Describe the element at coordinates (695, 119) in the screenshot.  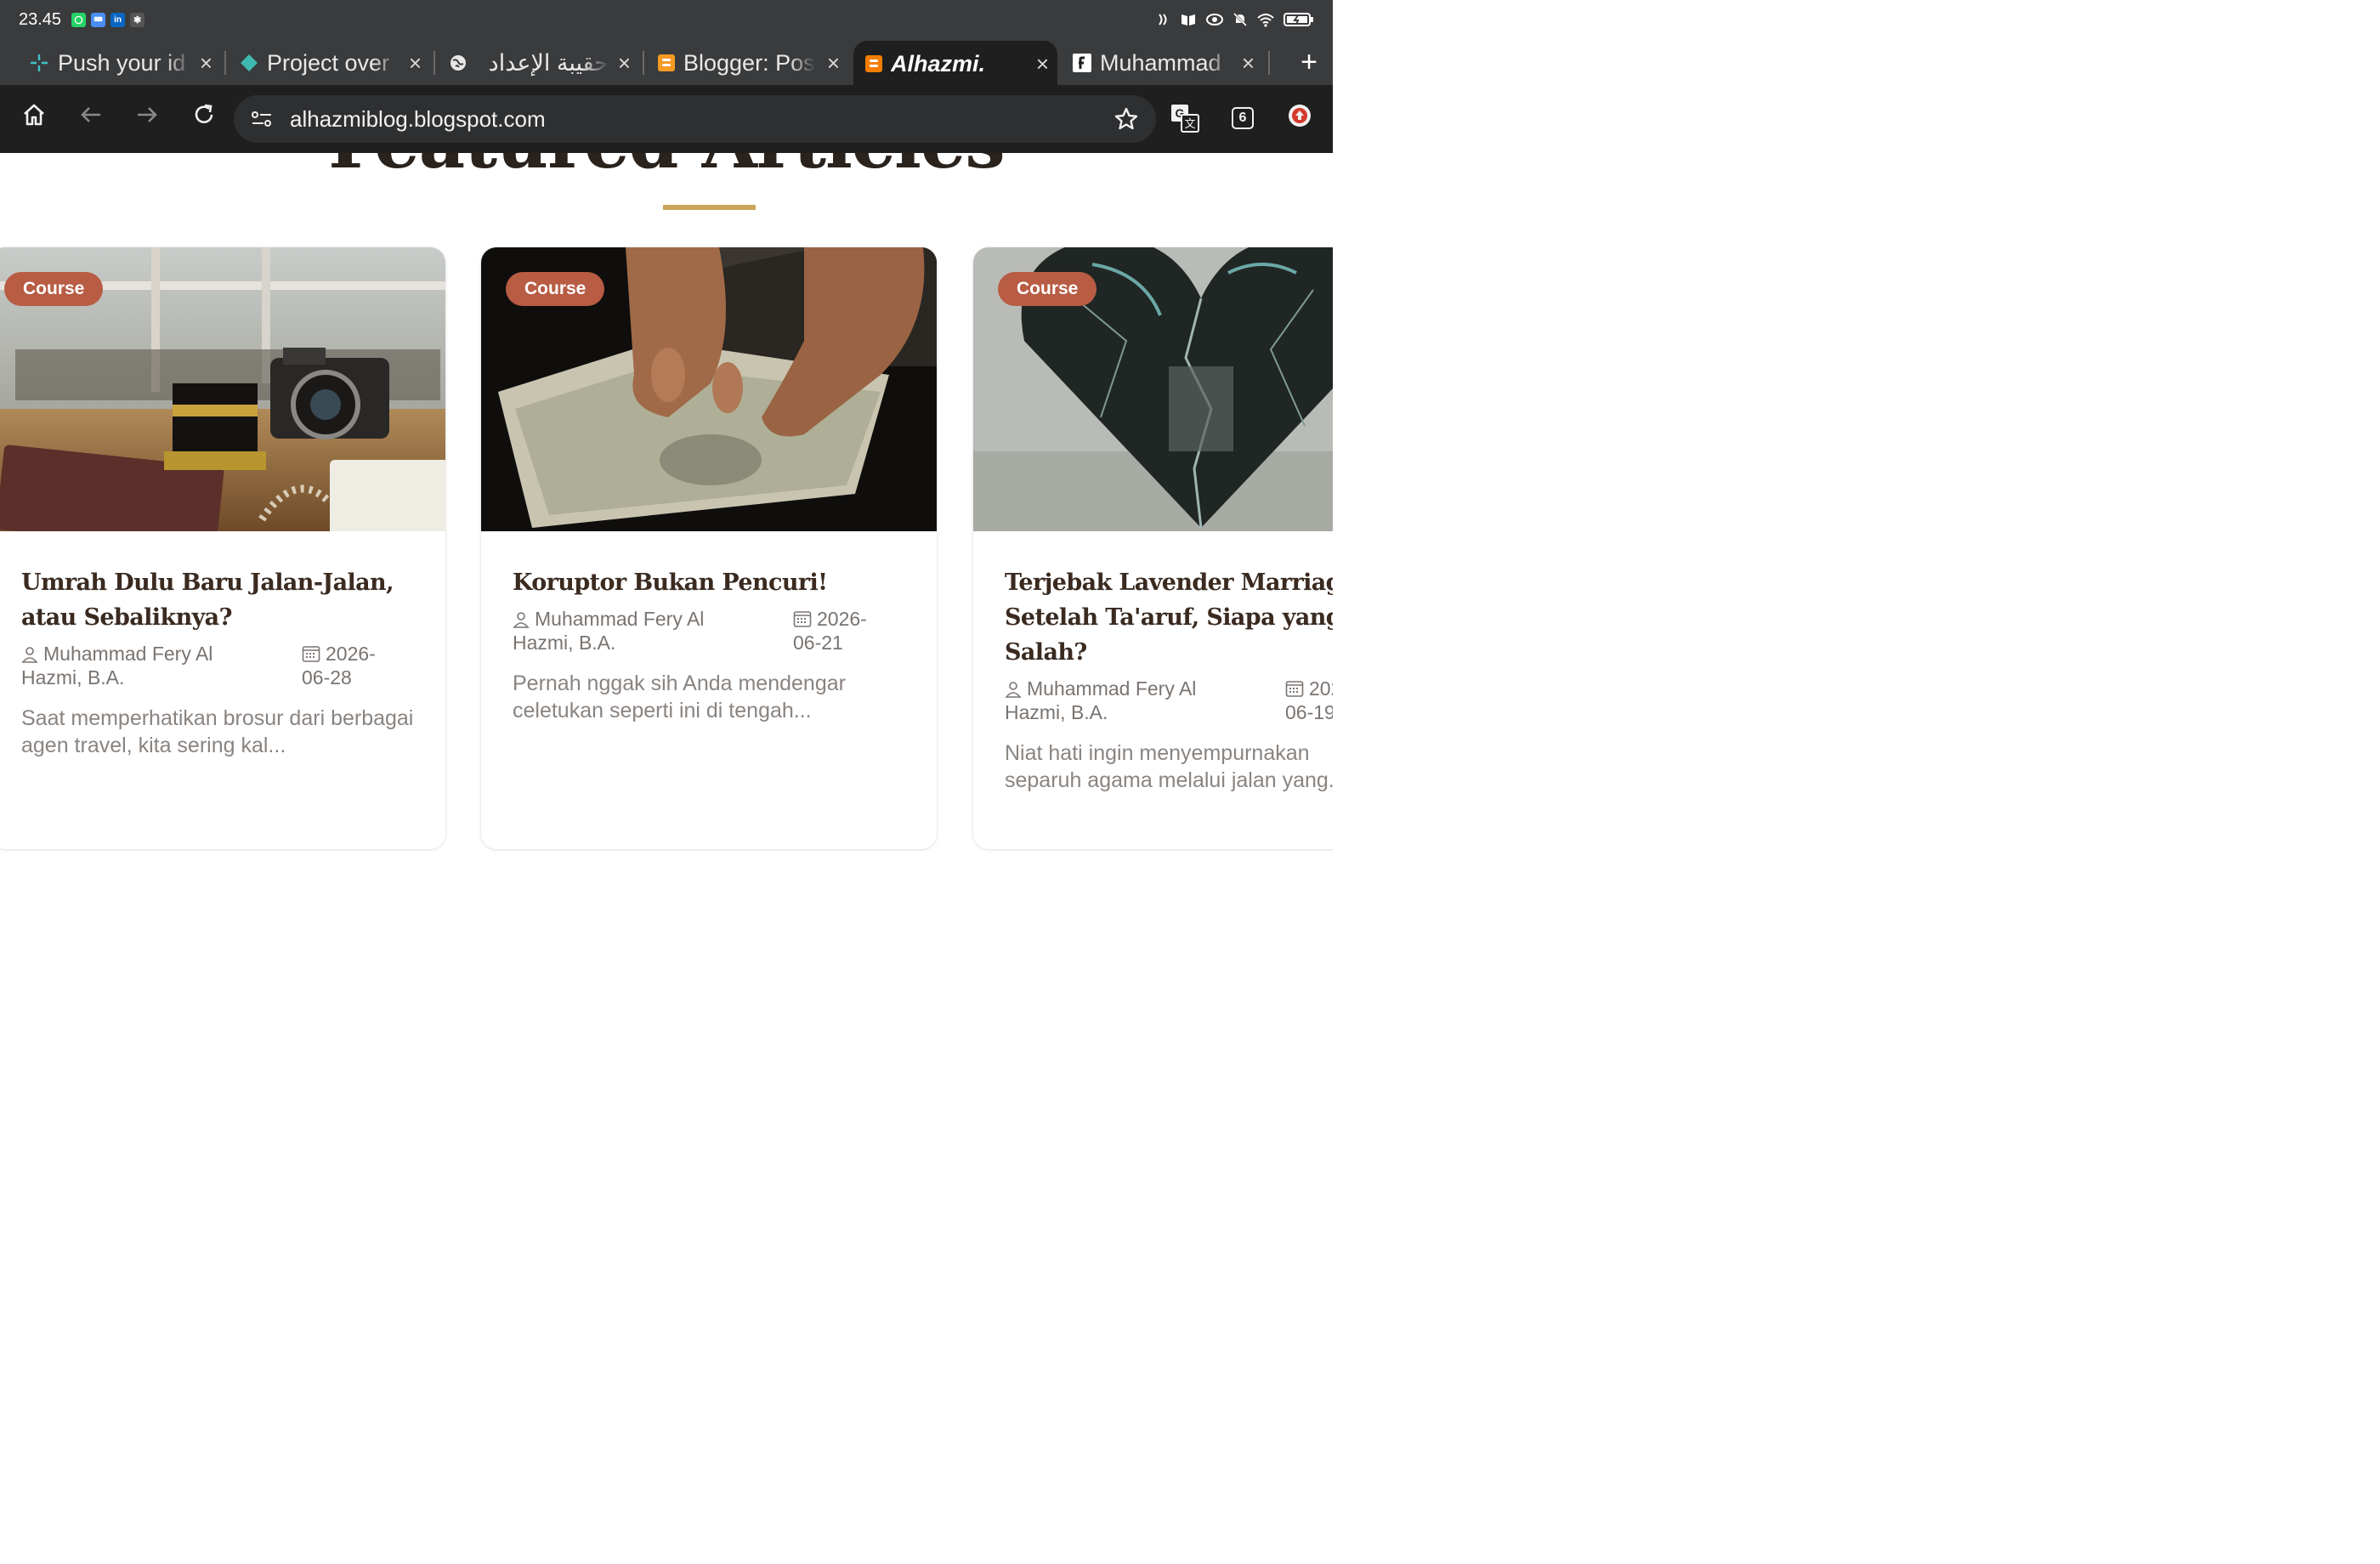
I see `address-bar: alhazmiblog.blogspot.com` at that location.